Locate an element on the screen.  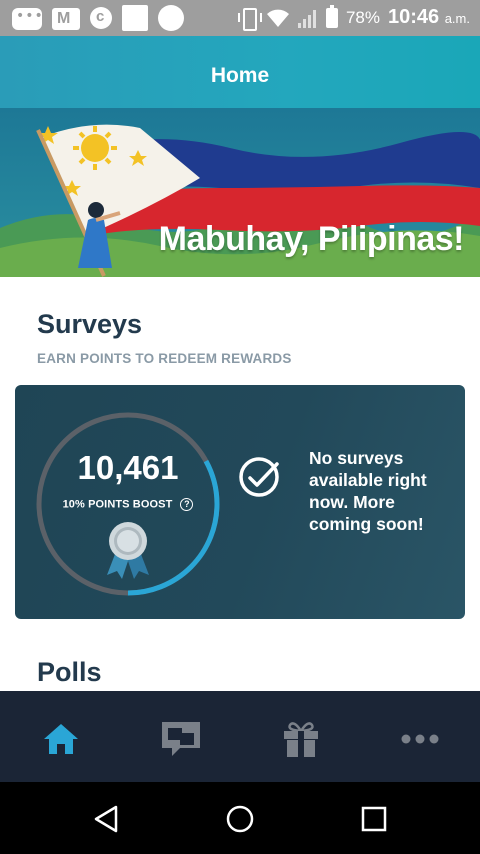
app-header: Home is located at coordinates (240, 72).